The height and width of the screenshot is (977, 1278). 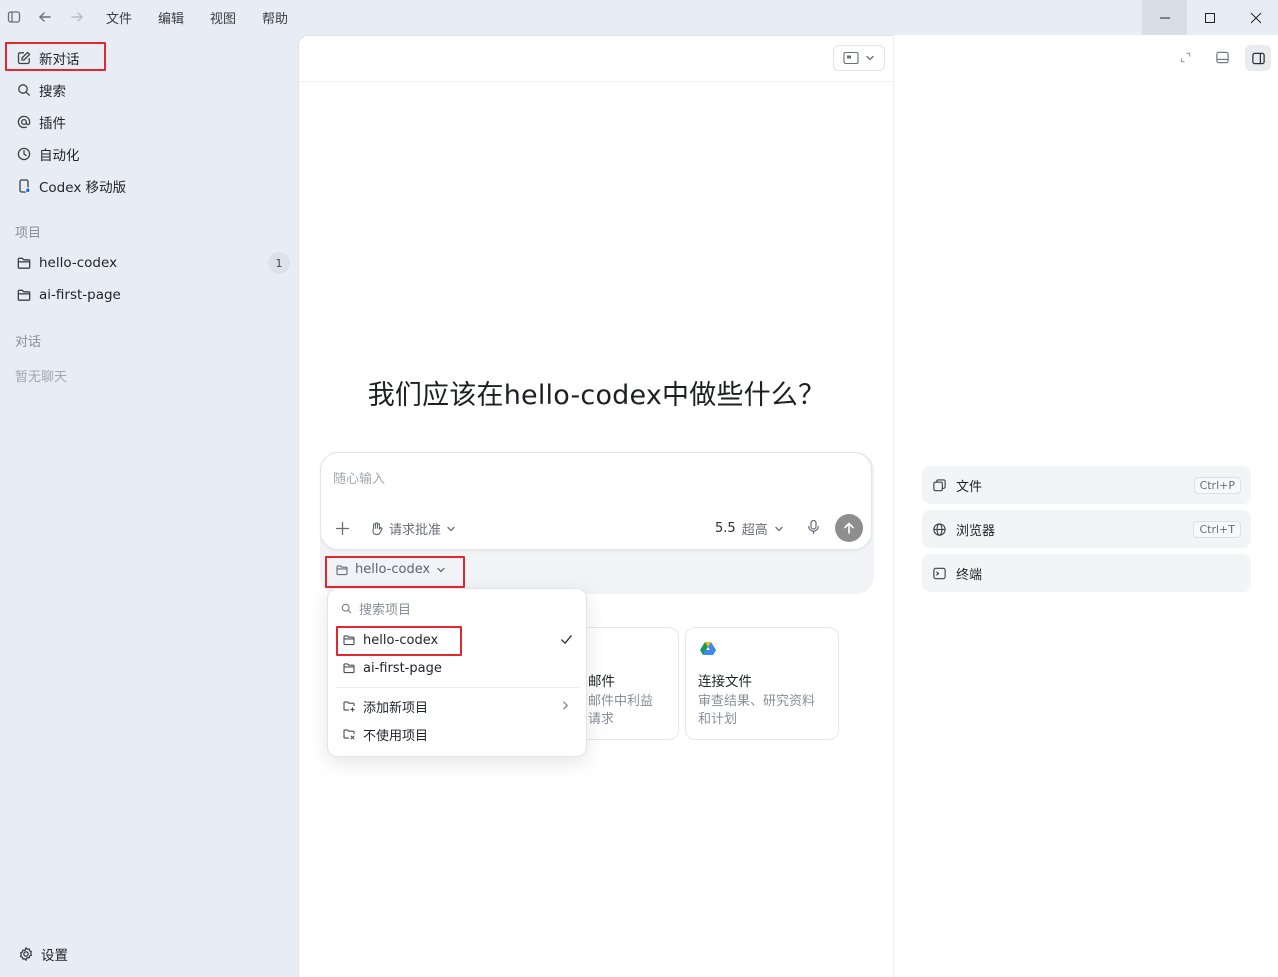 I want to click on menu-view: 视图, so click(x=223, y=17).